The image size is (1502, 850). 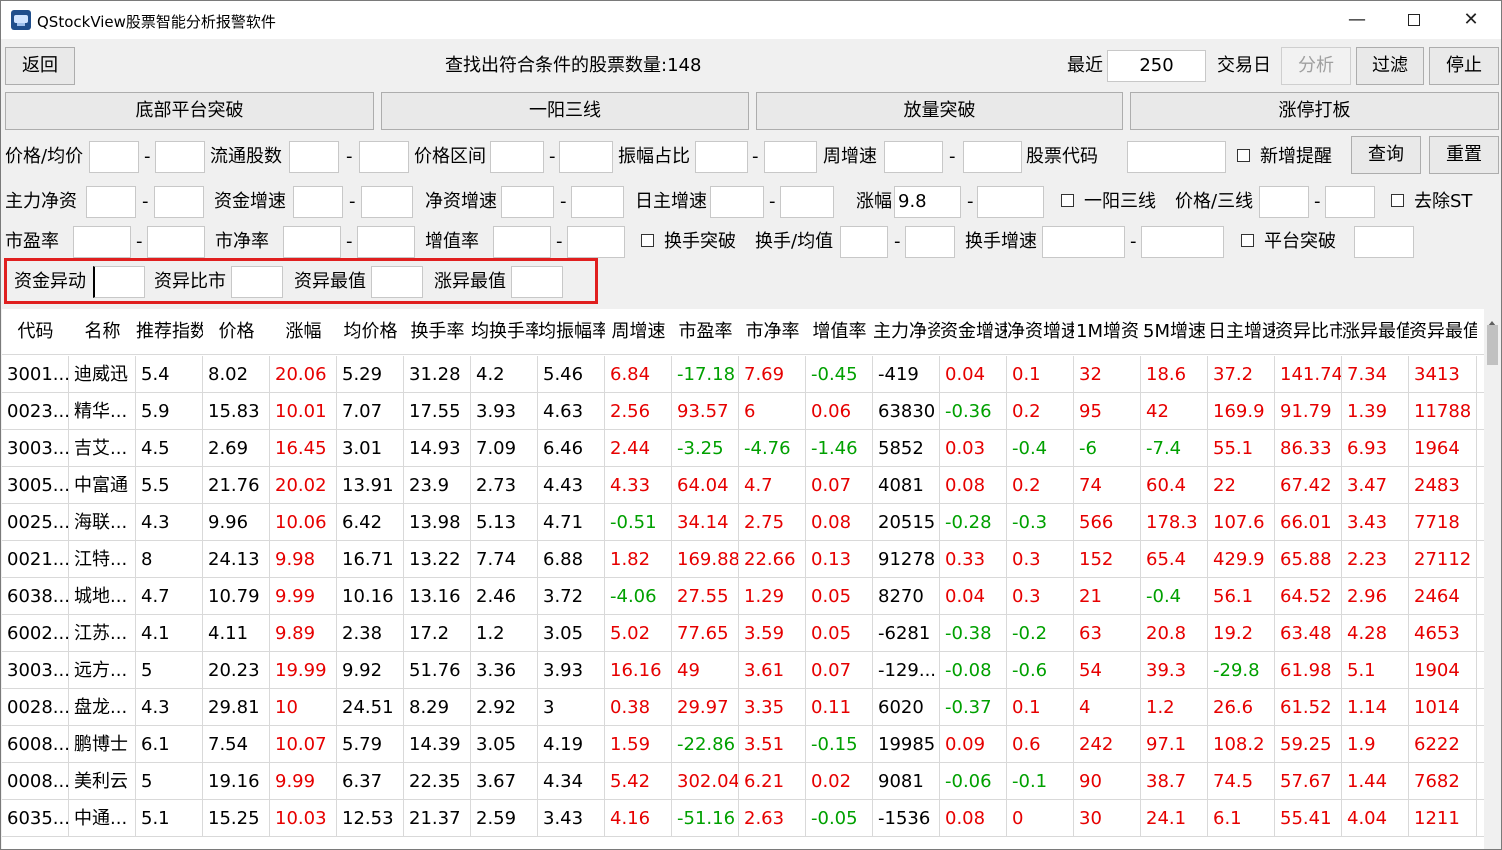 What do you see at coordinates (1471, 20) in the screenshot?
I see `close-button: ✕` at bounding box center [1471, 20].